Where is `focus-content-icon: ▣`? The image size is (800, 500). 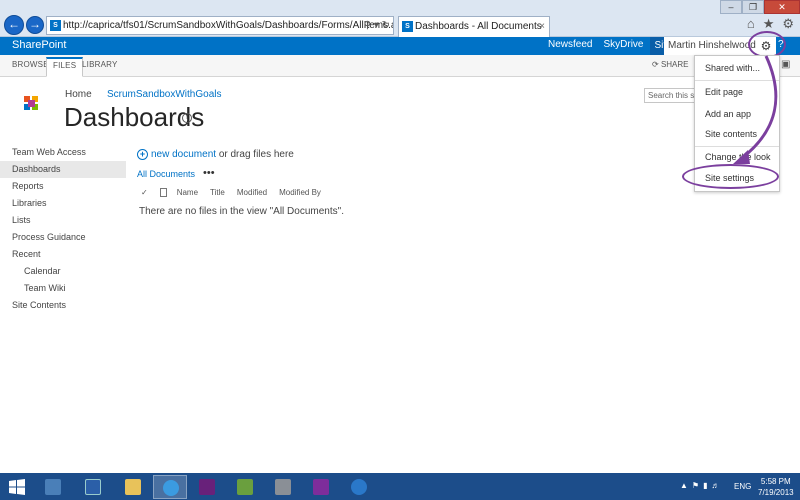
focus-content-icon: ▣ is located at coordinates (785, 64).